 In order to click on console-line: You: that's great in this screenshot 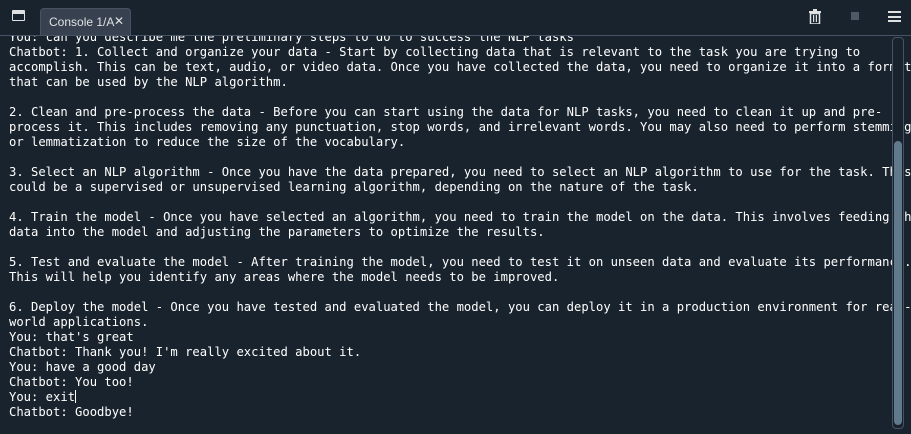, I will do `click(71, 337)`.